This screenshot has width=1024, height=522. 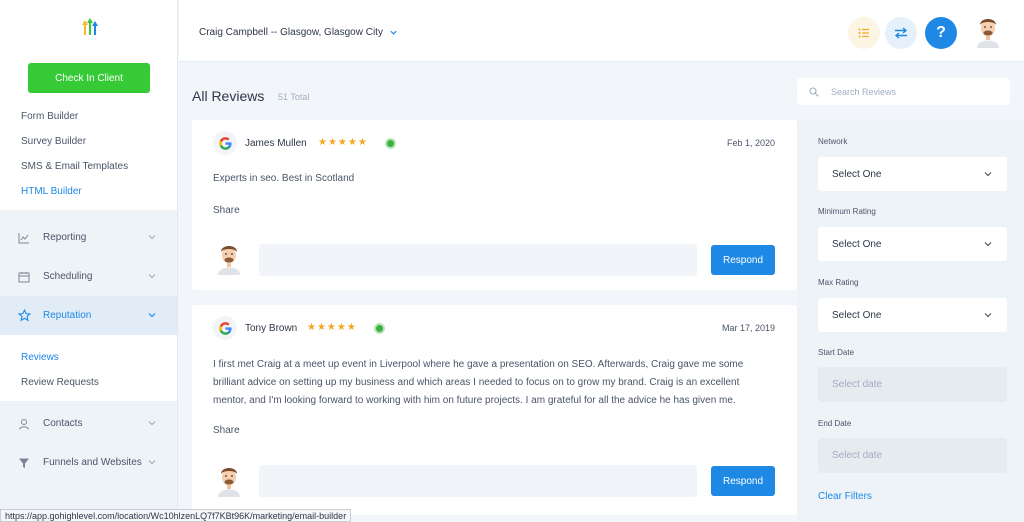 What do you see at coordinates (294, 97) in the screenshot?
I see `review-count: 51 Total` at bounding box center [294, 97].